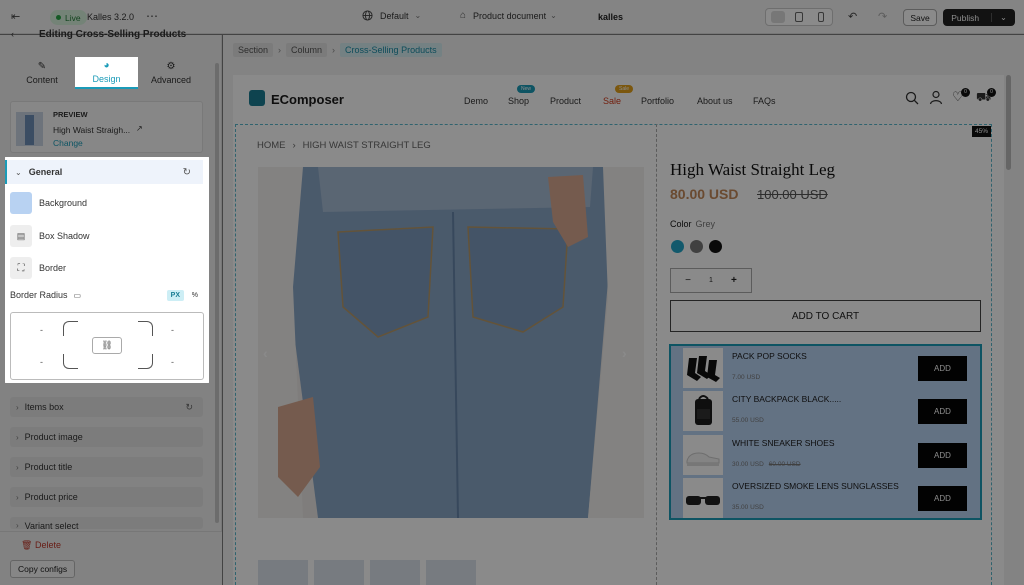  What do you see at coordinates (106, 407) in the screenshot?
I see `section-items-box: › Items box ↻` at bounding box center [106, 407].